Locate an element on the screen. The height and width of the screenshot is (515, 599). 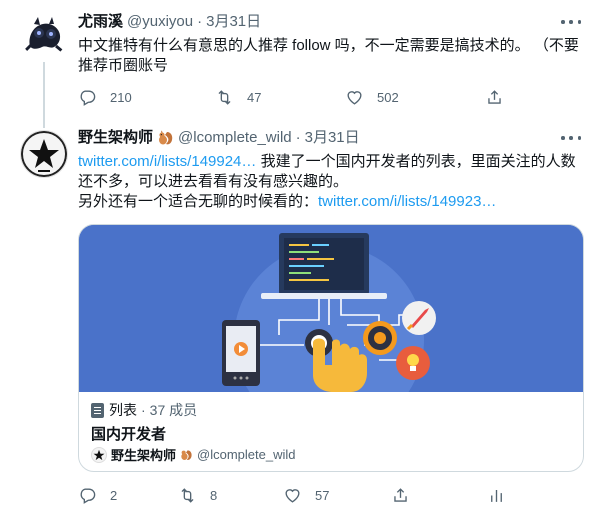
owner-handle: @lcomplete_wild is located at coordinates (246, 454).